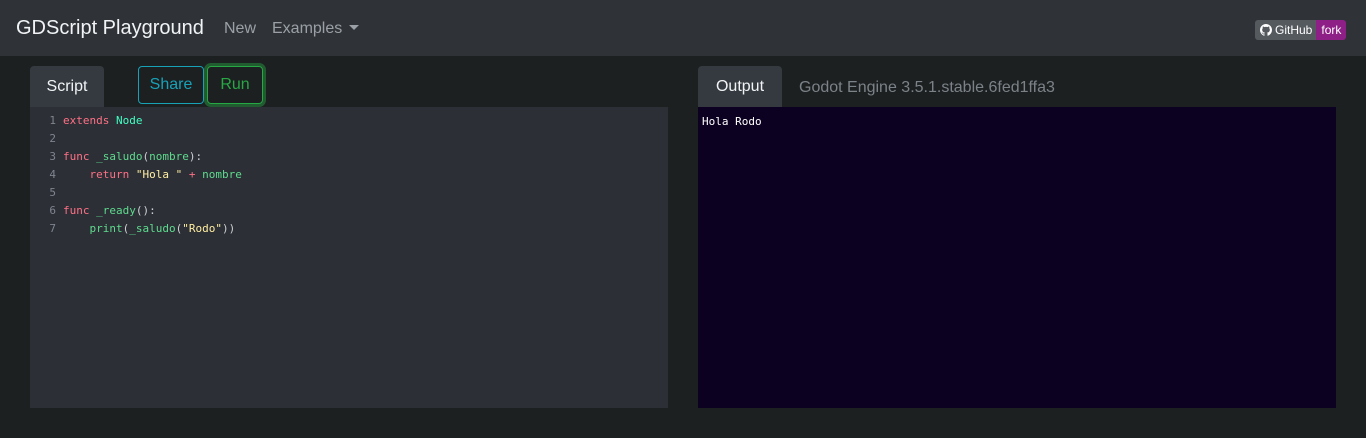  Describe the element at coordinates (109, 174) in the screenshot. I see `code-token: return` at that location.